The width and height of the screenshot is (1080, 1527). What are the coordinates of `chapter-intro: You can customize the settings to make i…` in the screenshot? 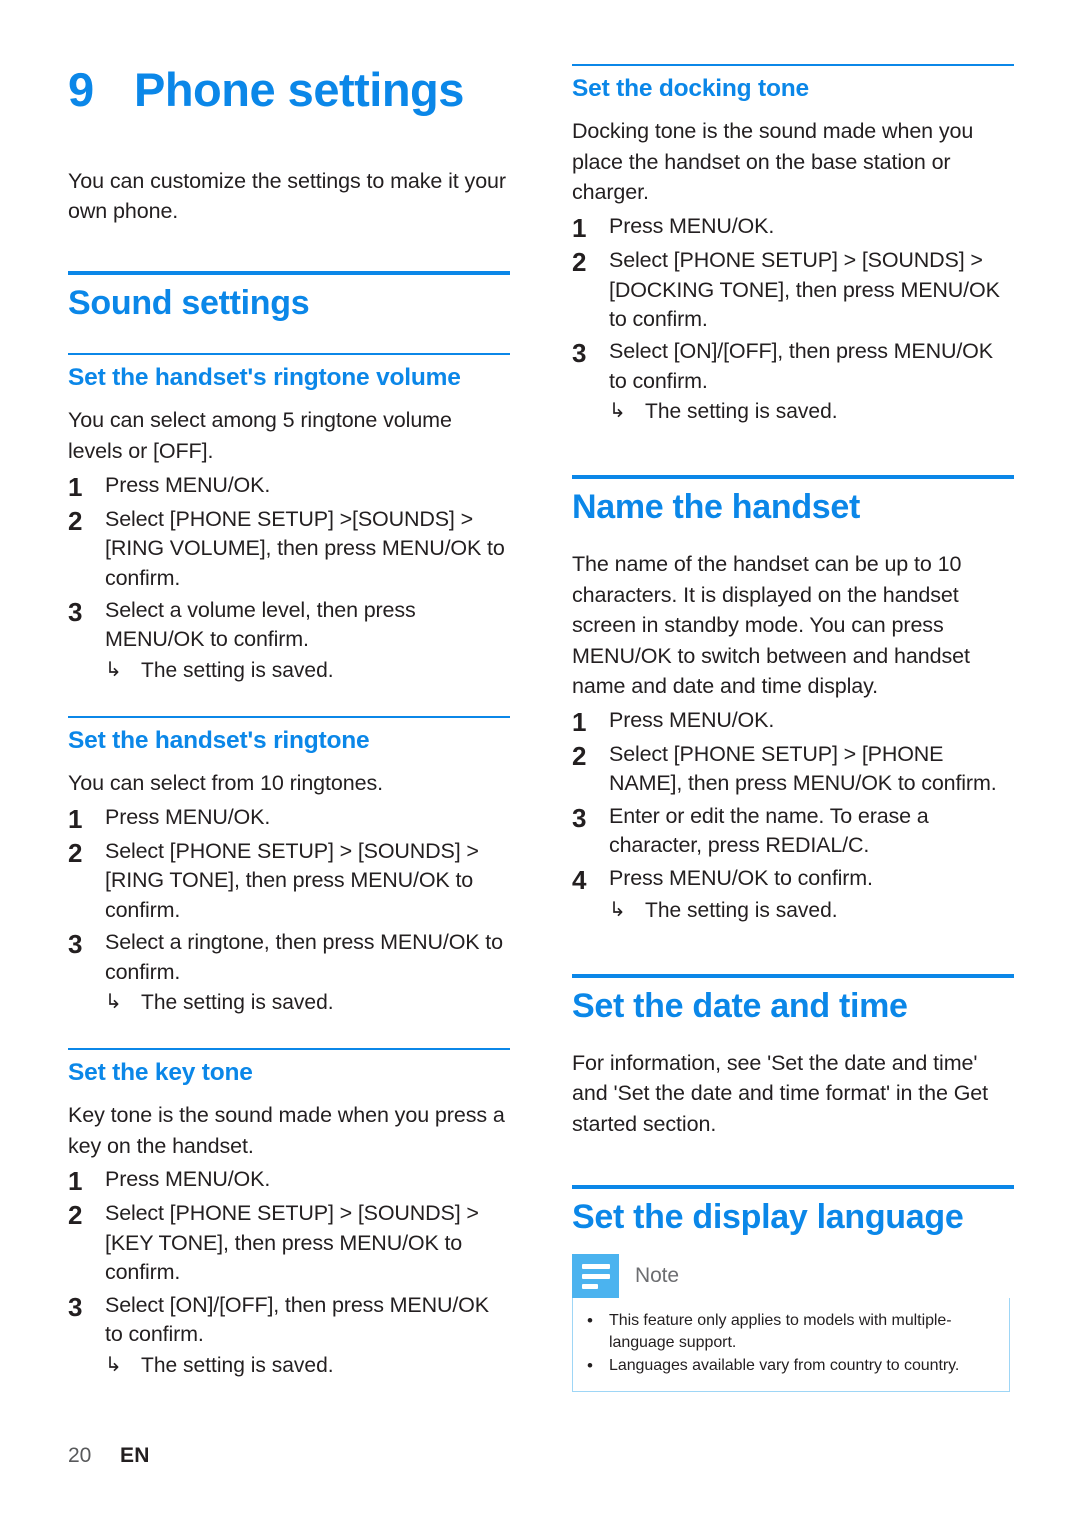 It's located at (287, 196).